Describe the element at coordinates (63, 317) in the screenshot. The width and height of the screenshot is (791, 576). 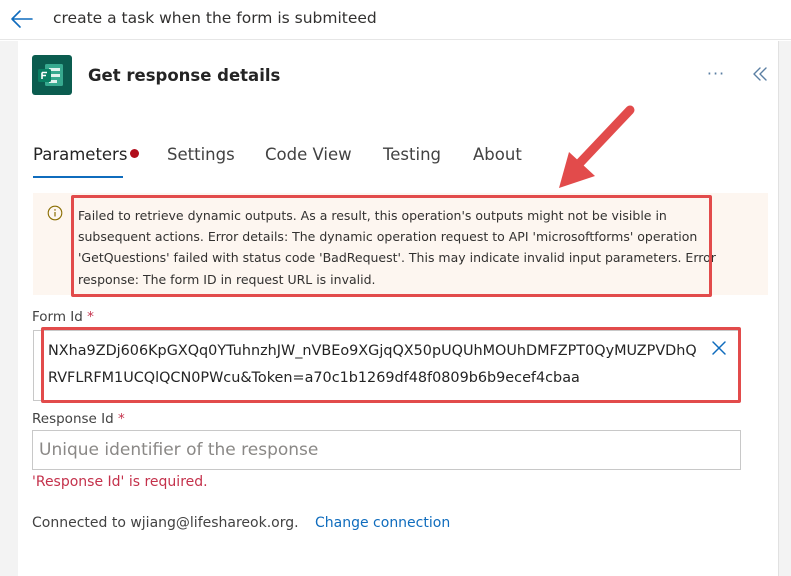
I see `form-id-label: Form Id *` at that location.